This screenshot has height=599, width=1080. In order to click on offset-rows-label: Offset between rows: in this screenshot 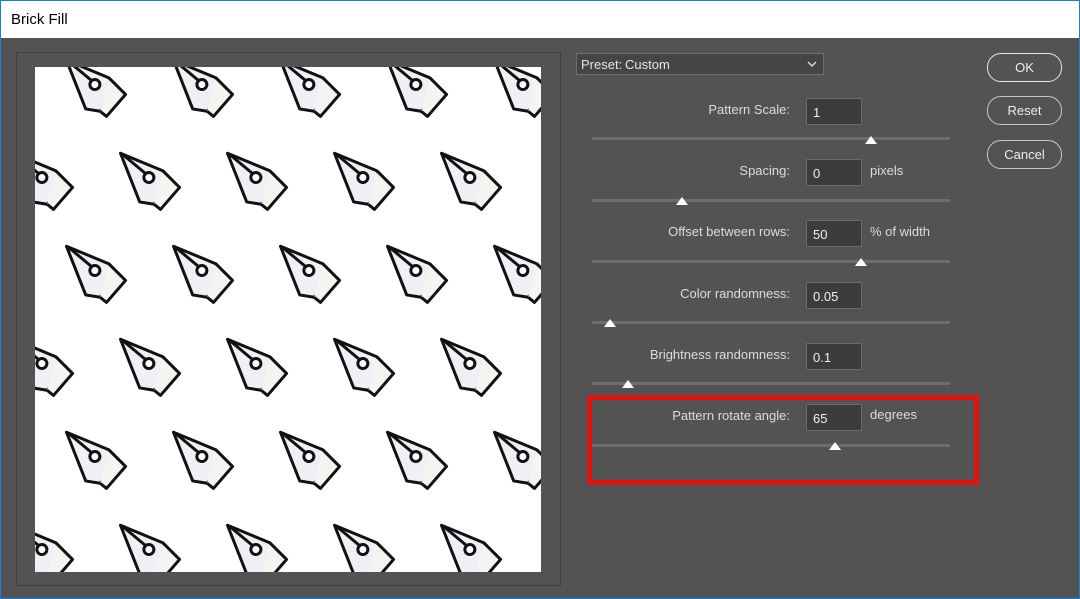, I will do `click(729, 231)`.